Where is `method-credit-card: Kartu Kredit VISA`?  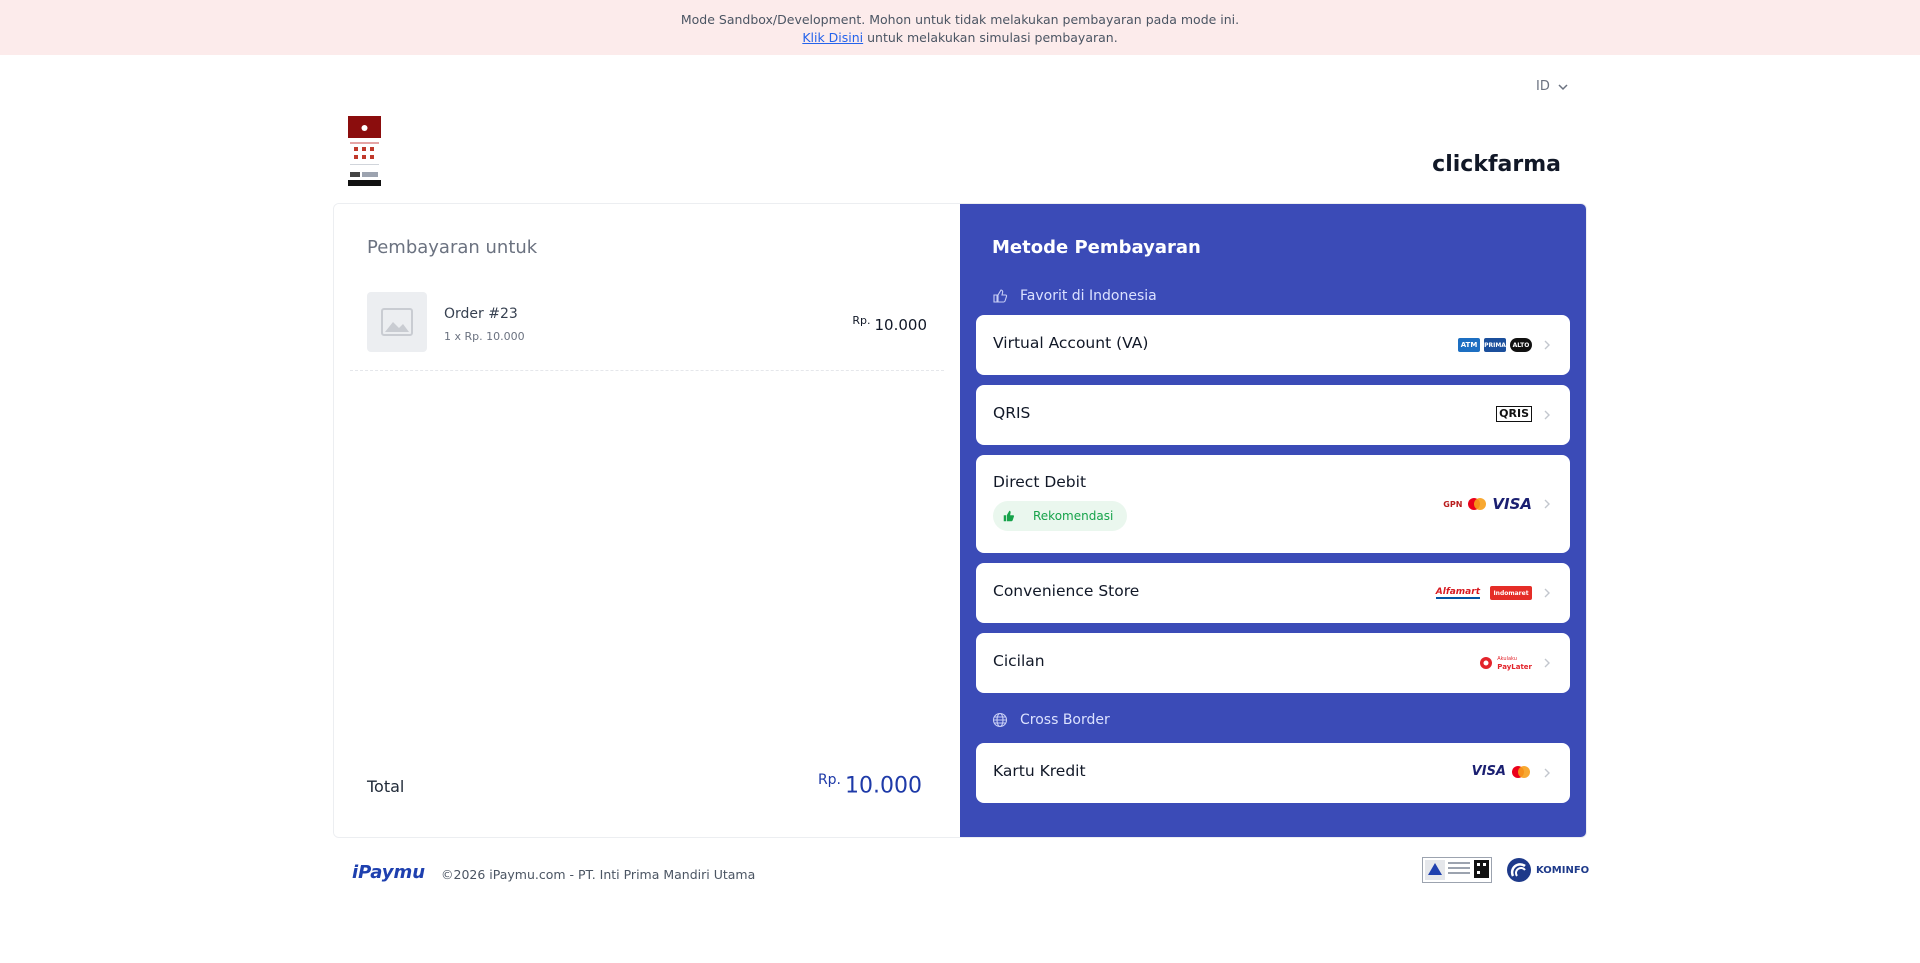 method-credit-card: Kartu Kredit VISA is located at coordinates (1273, 773).